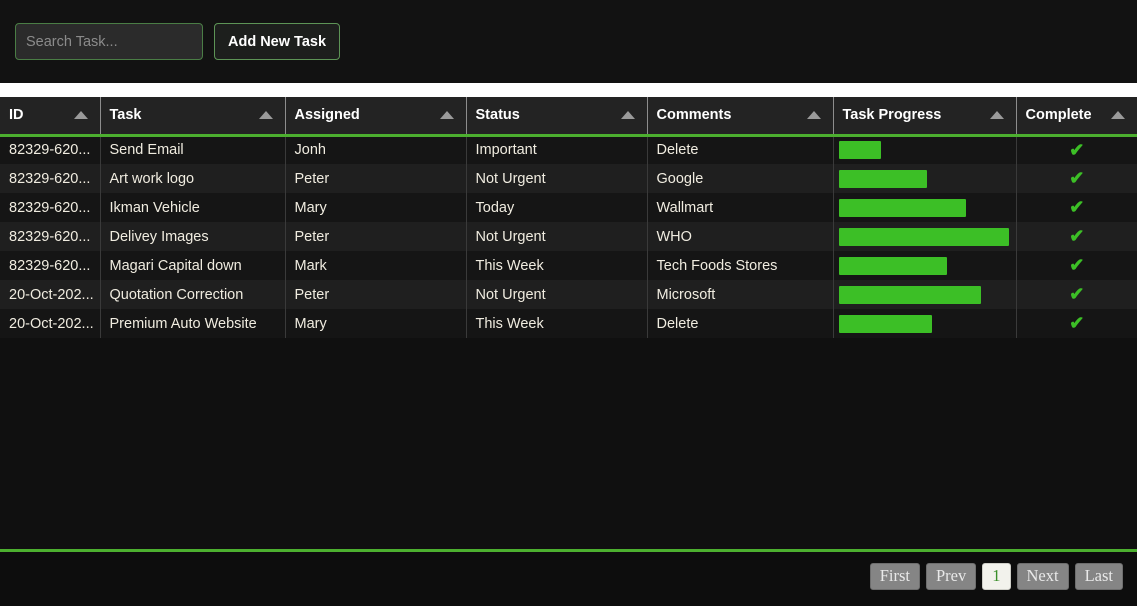 This screenshot has height=606, width=1137. What do you see at coordinates (277, 41) in the screenshot?
I see `add-new-task-button: Add New Task` at bounding box center [277, 41].